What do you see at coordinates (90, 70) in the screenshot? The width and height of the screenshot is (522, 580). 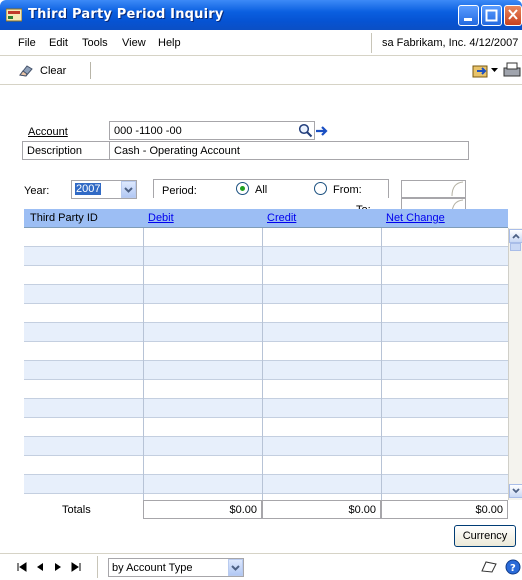 I see `toolbar-separator` at bounding box center [90, 70].